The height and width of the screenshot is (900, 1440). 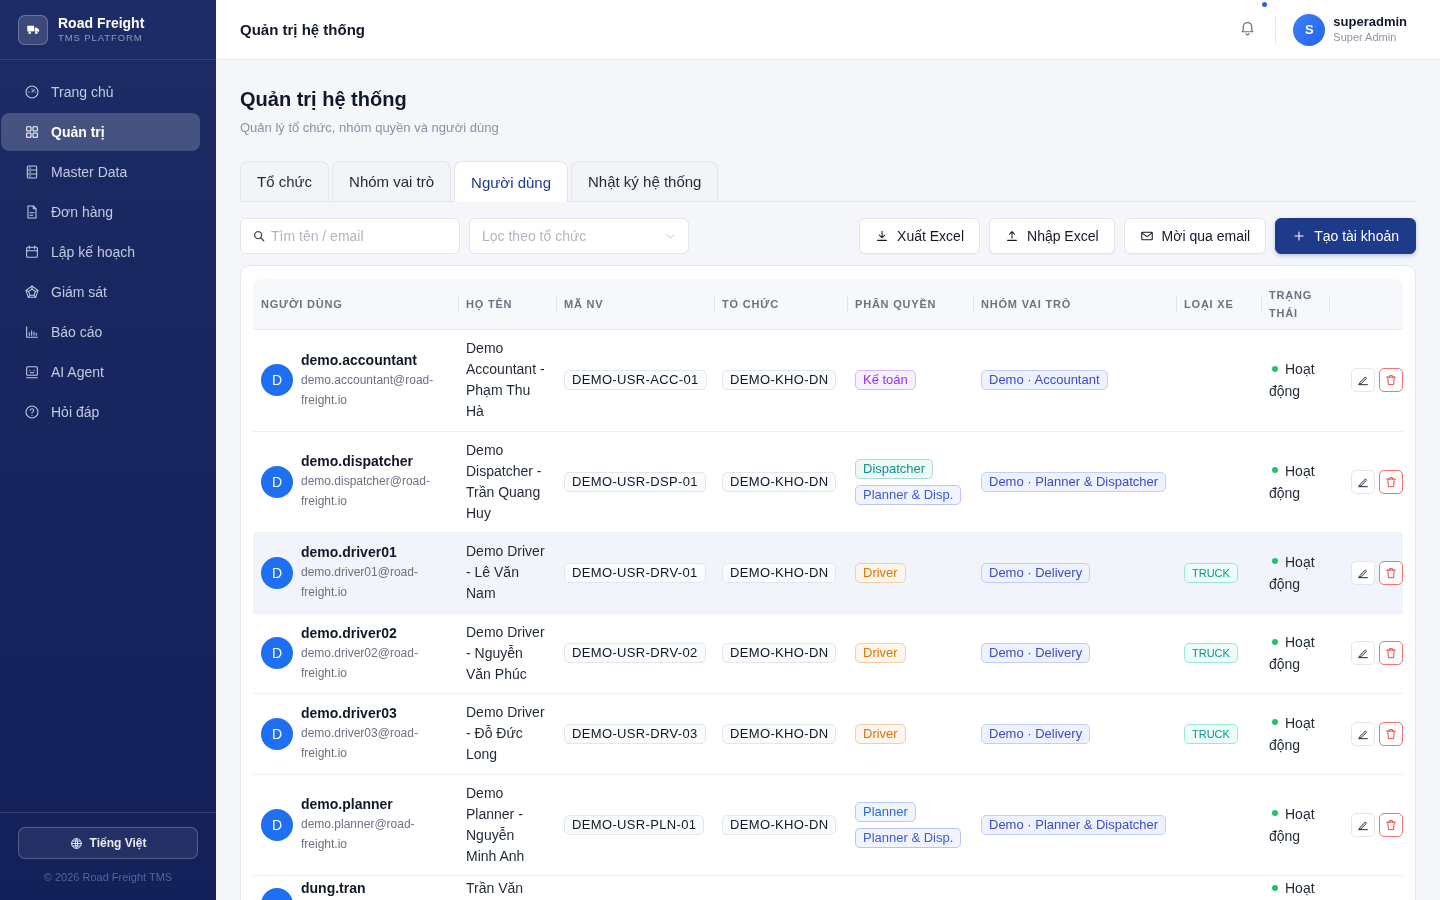 I want to click on copyright-text: © 2026 Road Freight TMS, so click(x=108, y=877).